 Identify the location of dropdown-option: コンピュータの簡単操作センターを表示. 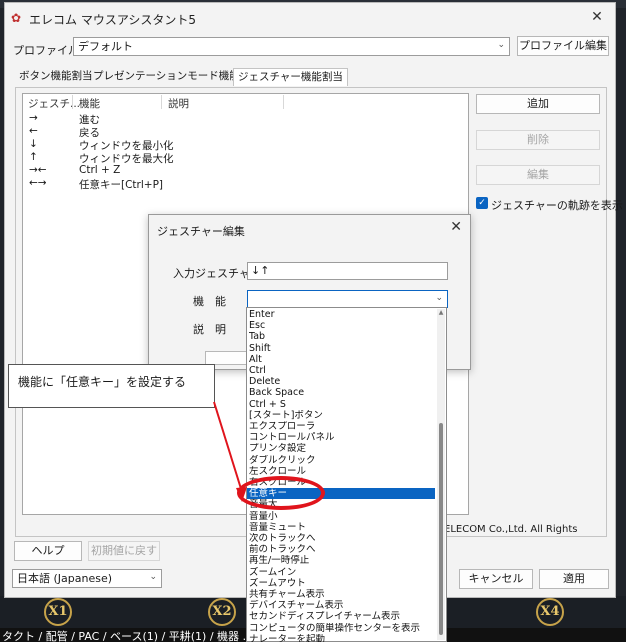
(342, 628).